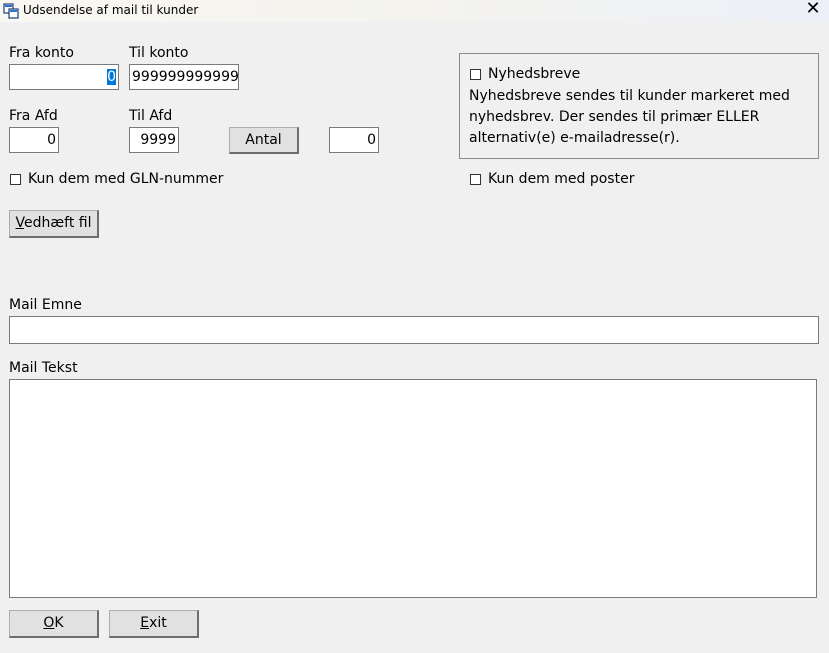 The width and height of the screenshot is (829, 653). What do you see at coordinates (159, 53) in the screenshot?
I see `to-account-label: Til konto` at bounding box center [159, 53].